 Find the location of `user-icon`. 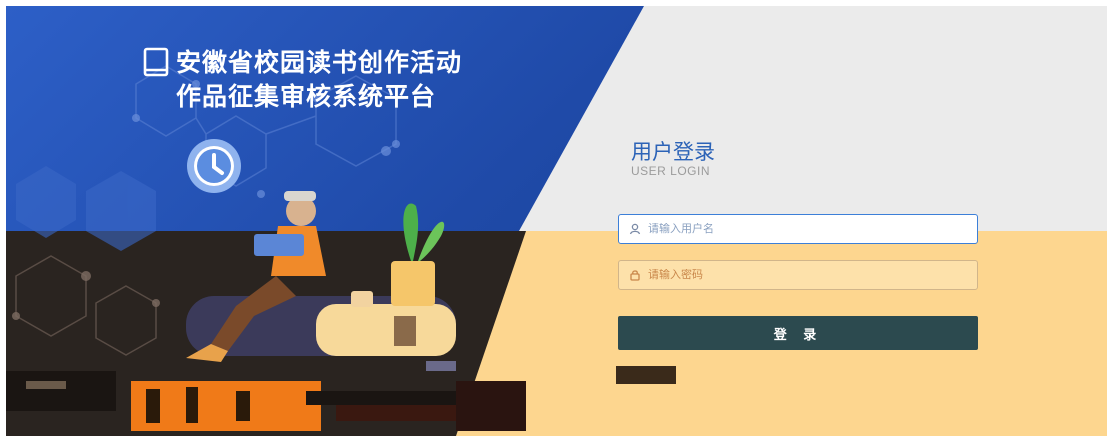

user-icon is located at coordinates (635, 229).